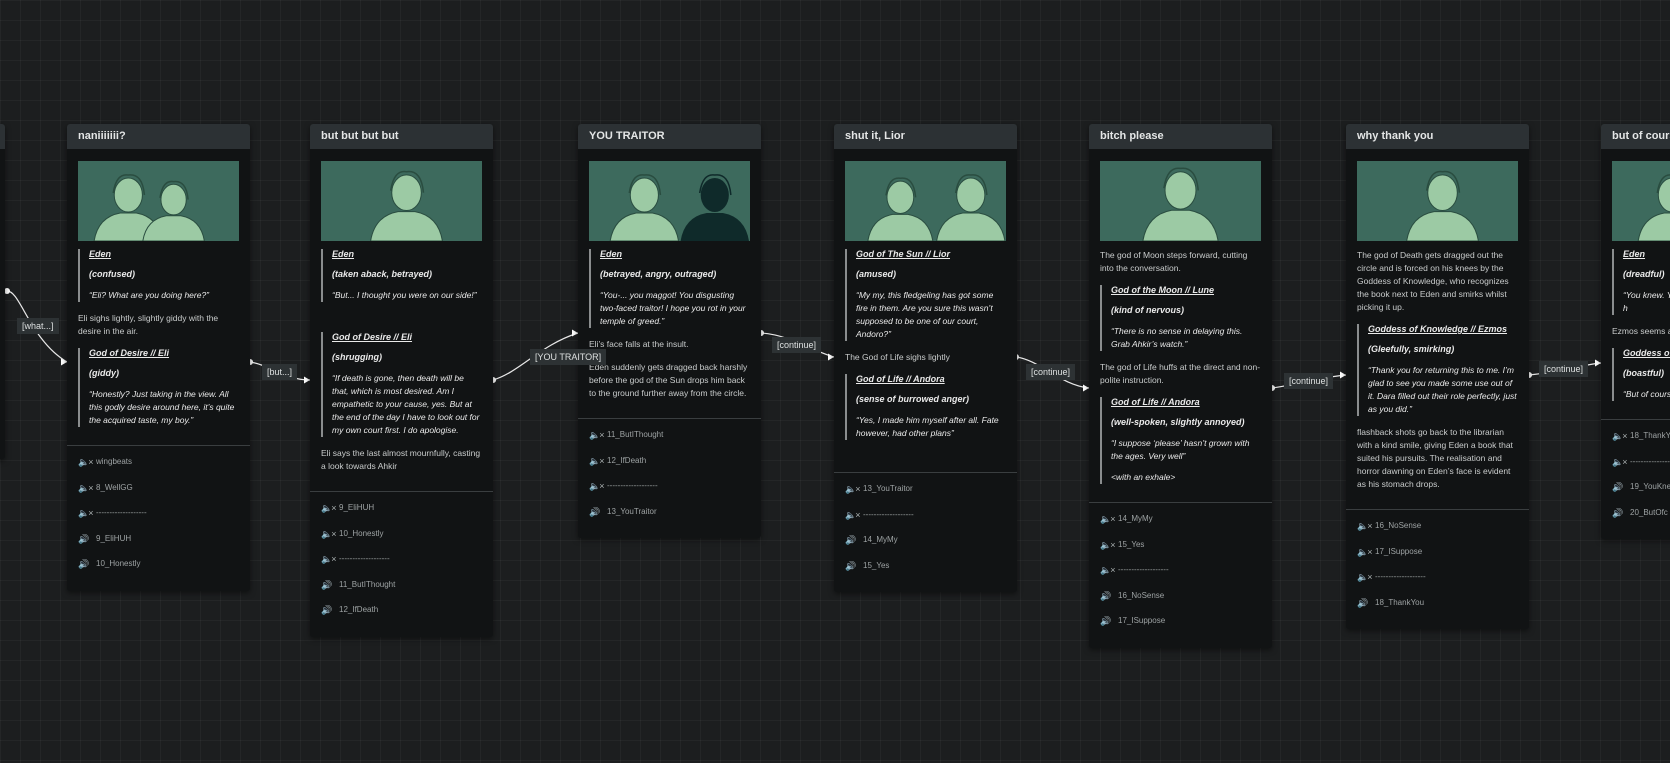  I want to click on audio-track: 🔈× 13_YouTraitor, so click(925, 497).